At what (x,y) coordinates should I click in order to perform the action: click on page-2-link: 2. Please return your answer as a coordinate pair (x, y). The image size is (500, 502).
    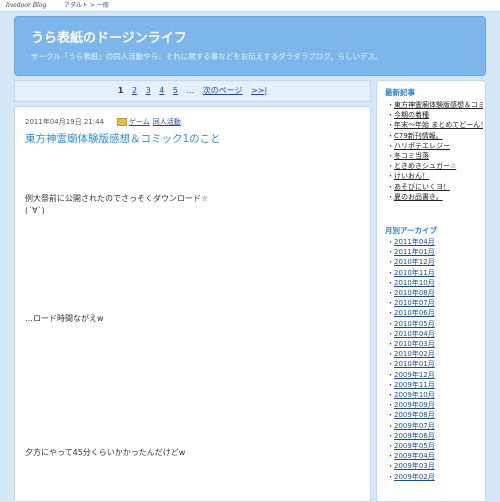
    Looking at the image, I should click on (134, 90).